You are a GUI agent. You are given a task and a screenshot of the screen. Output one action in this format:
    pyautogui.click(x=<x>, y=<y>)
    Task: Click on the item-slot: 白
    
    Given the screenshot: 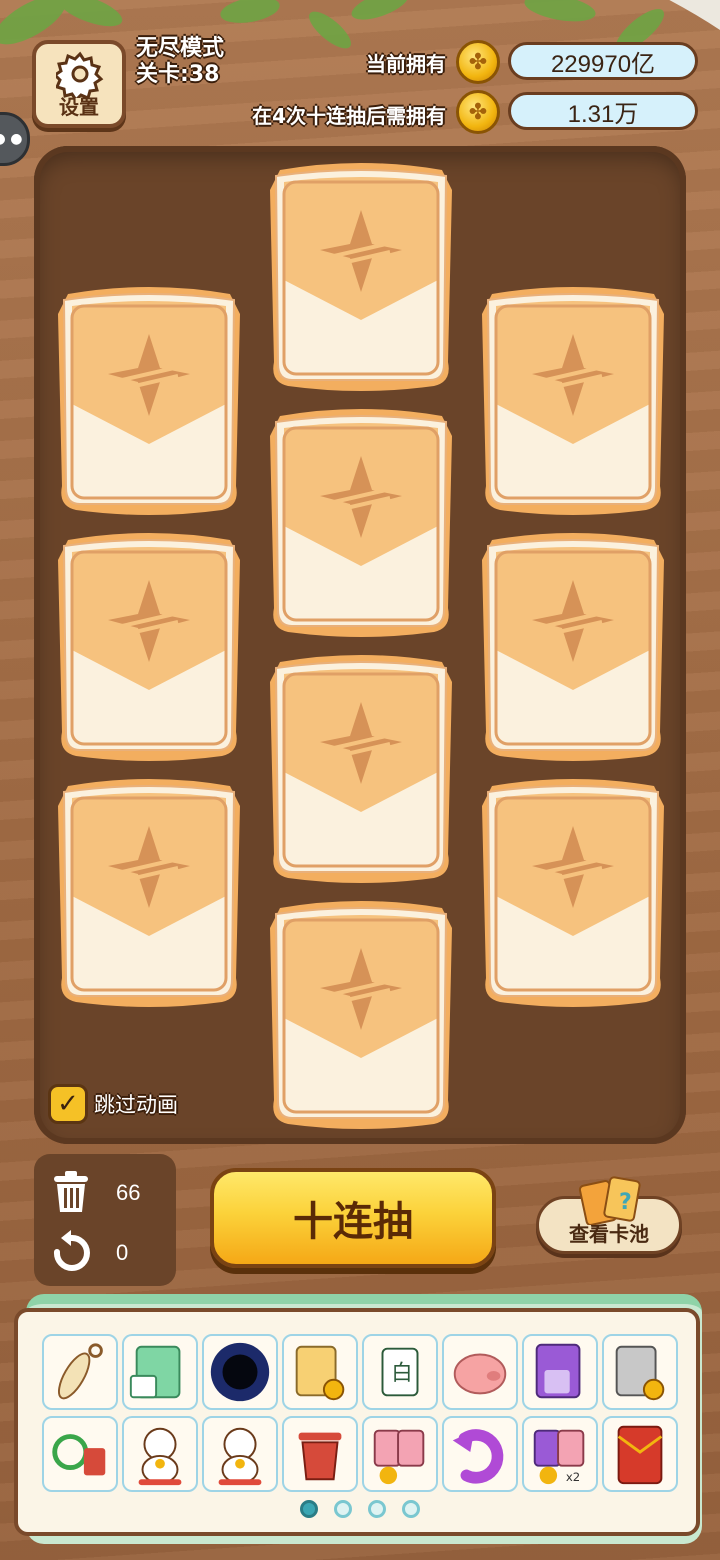 What is the action you would take?
    pyautogui.click(x=400, y=1372)
    